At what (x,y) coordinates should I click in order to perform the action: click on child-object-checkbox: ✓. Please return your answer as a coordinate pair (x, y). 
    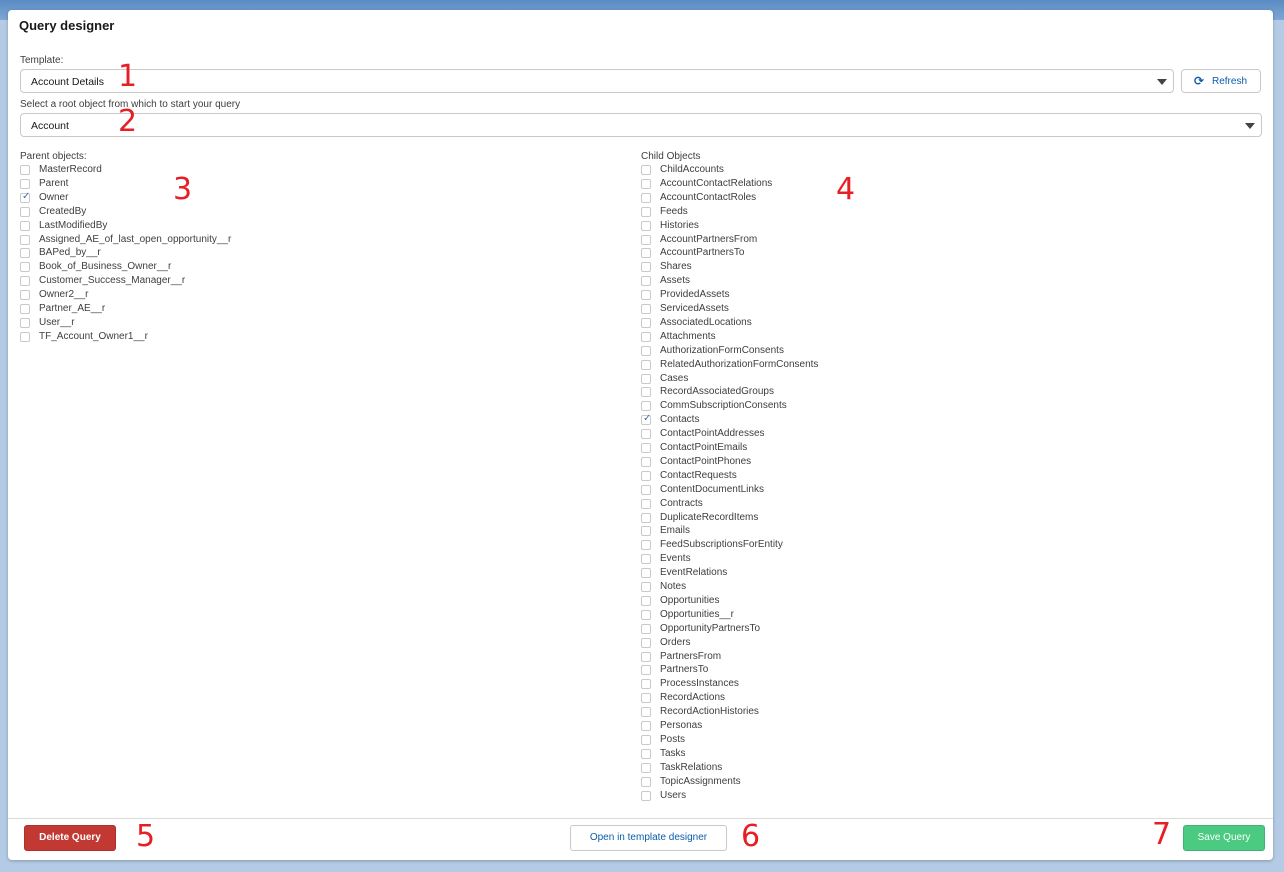
    Looking at the image, I should click on (646, 419).